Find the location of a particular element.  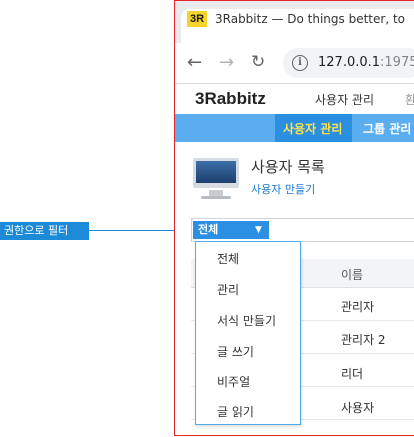

create-user-link: 사용자 만들기 is located at coordinates (283, 189).